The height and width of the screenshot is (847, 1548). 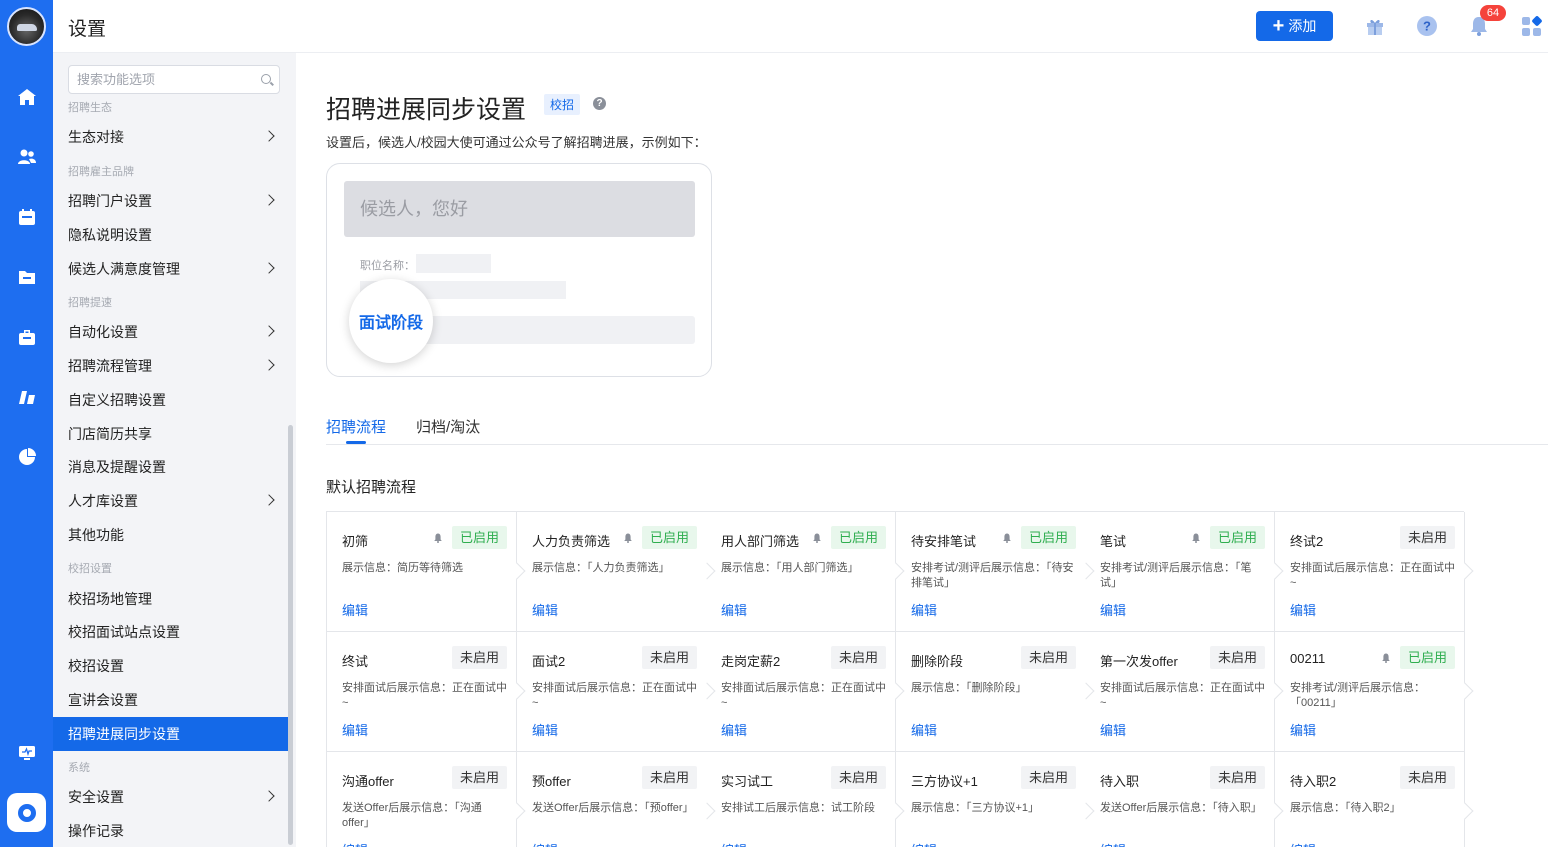 I want to click on add-button: + 添加, so click(x=1294, y=26).